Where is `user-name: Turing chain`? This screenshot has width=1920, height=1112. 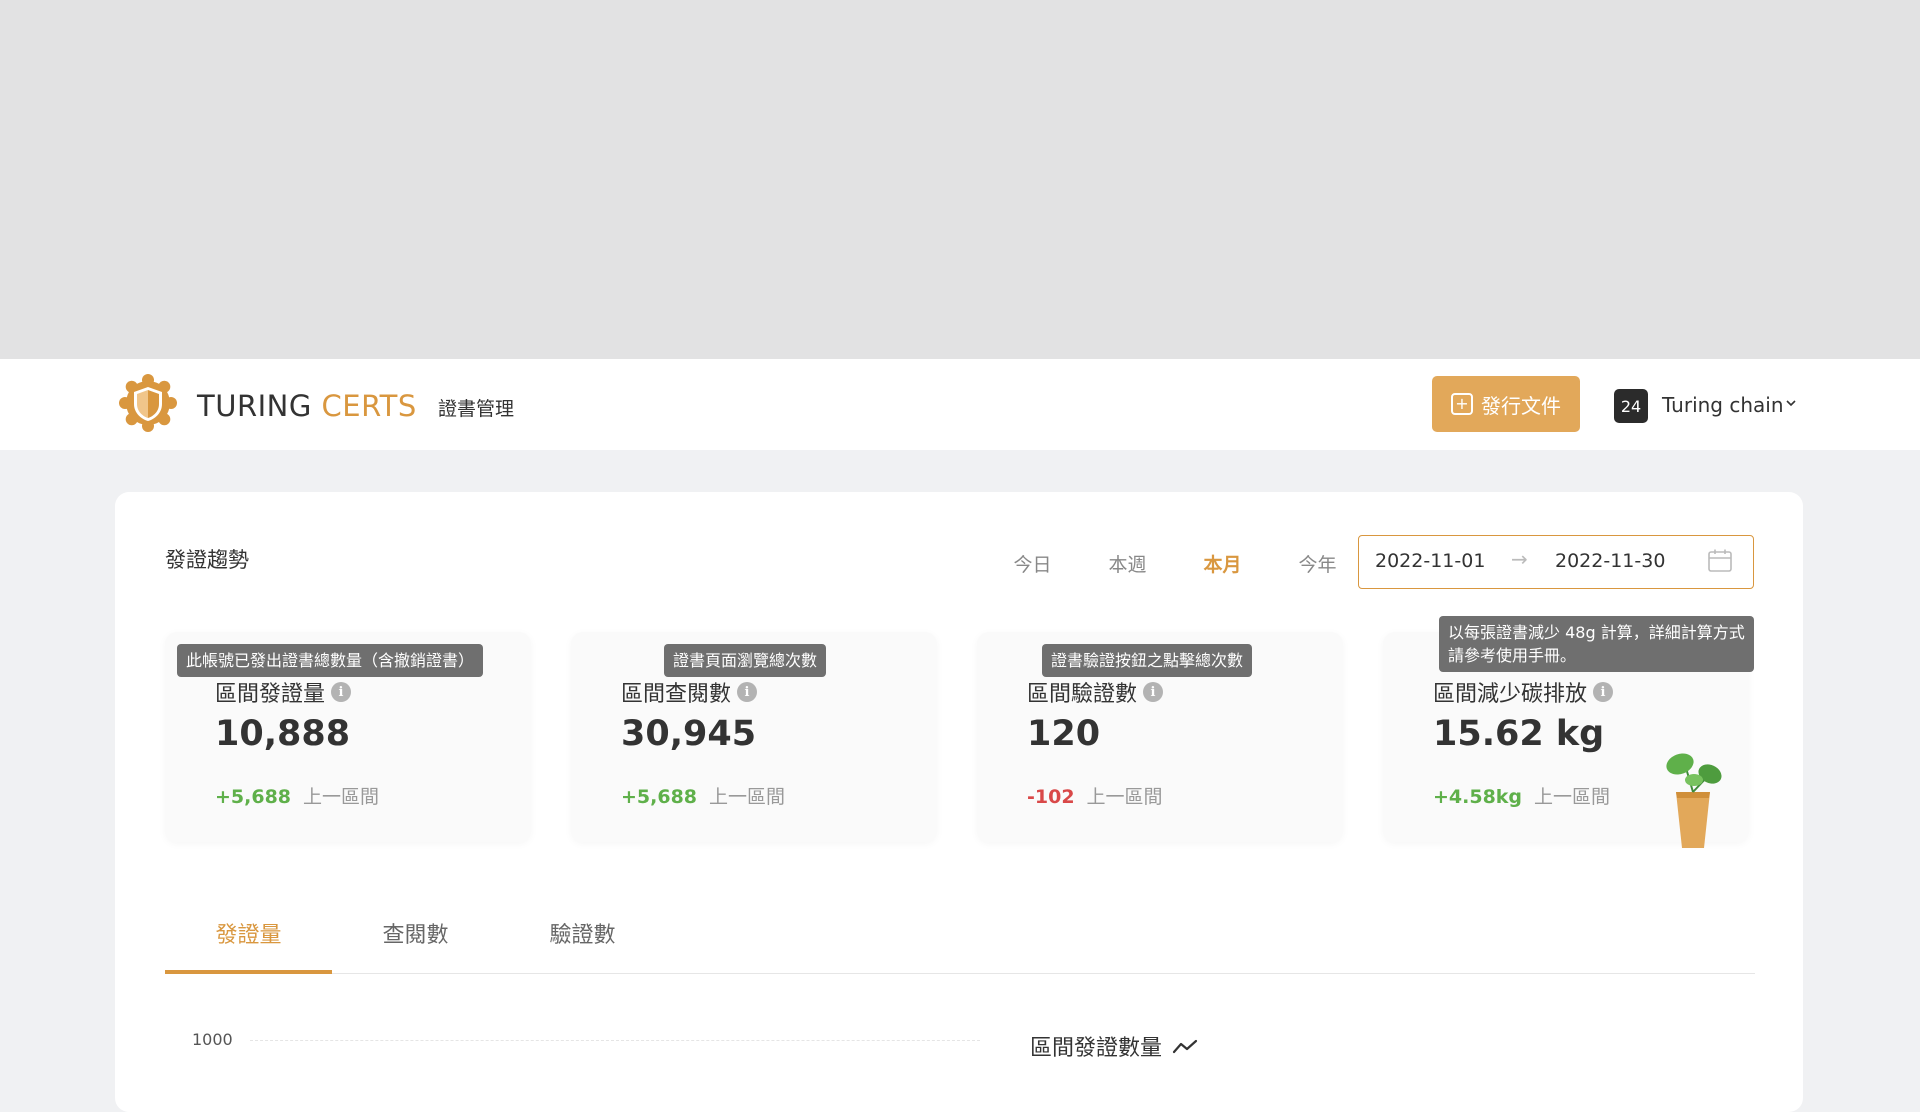 user-name: Turing chain is located at coordinates (1723, 405).